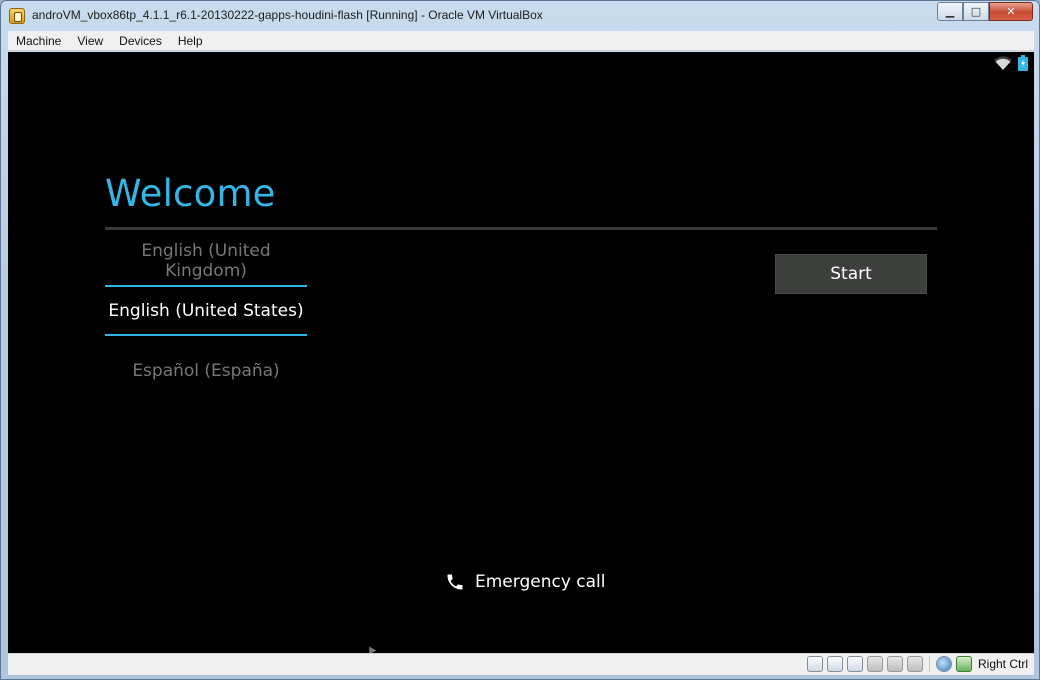  What do you see at coordinates (814, 664) in the screenshot?
I see `hard-disk-icon` at bounding box center [814, 664].